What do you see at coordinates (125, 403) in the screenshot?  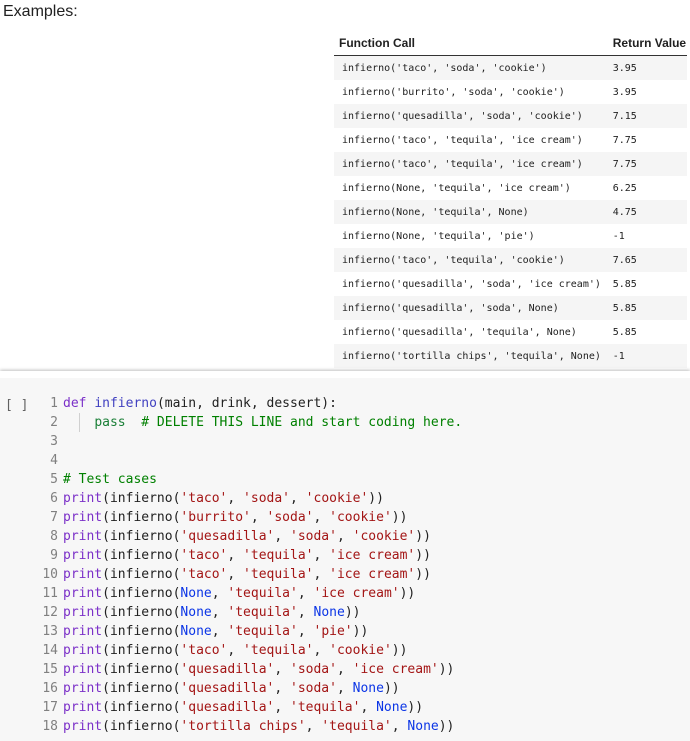 I see `code-token: infierno` at bounding box center [125, 403].